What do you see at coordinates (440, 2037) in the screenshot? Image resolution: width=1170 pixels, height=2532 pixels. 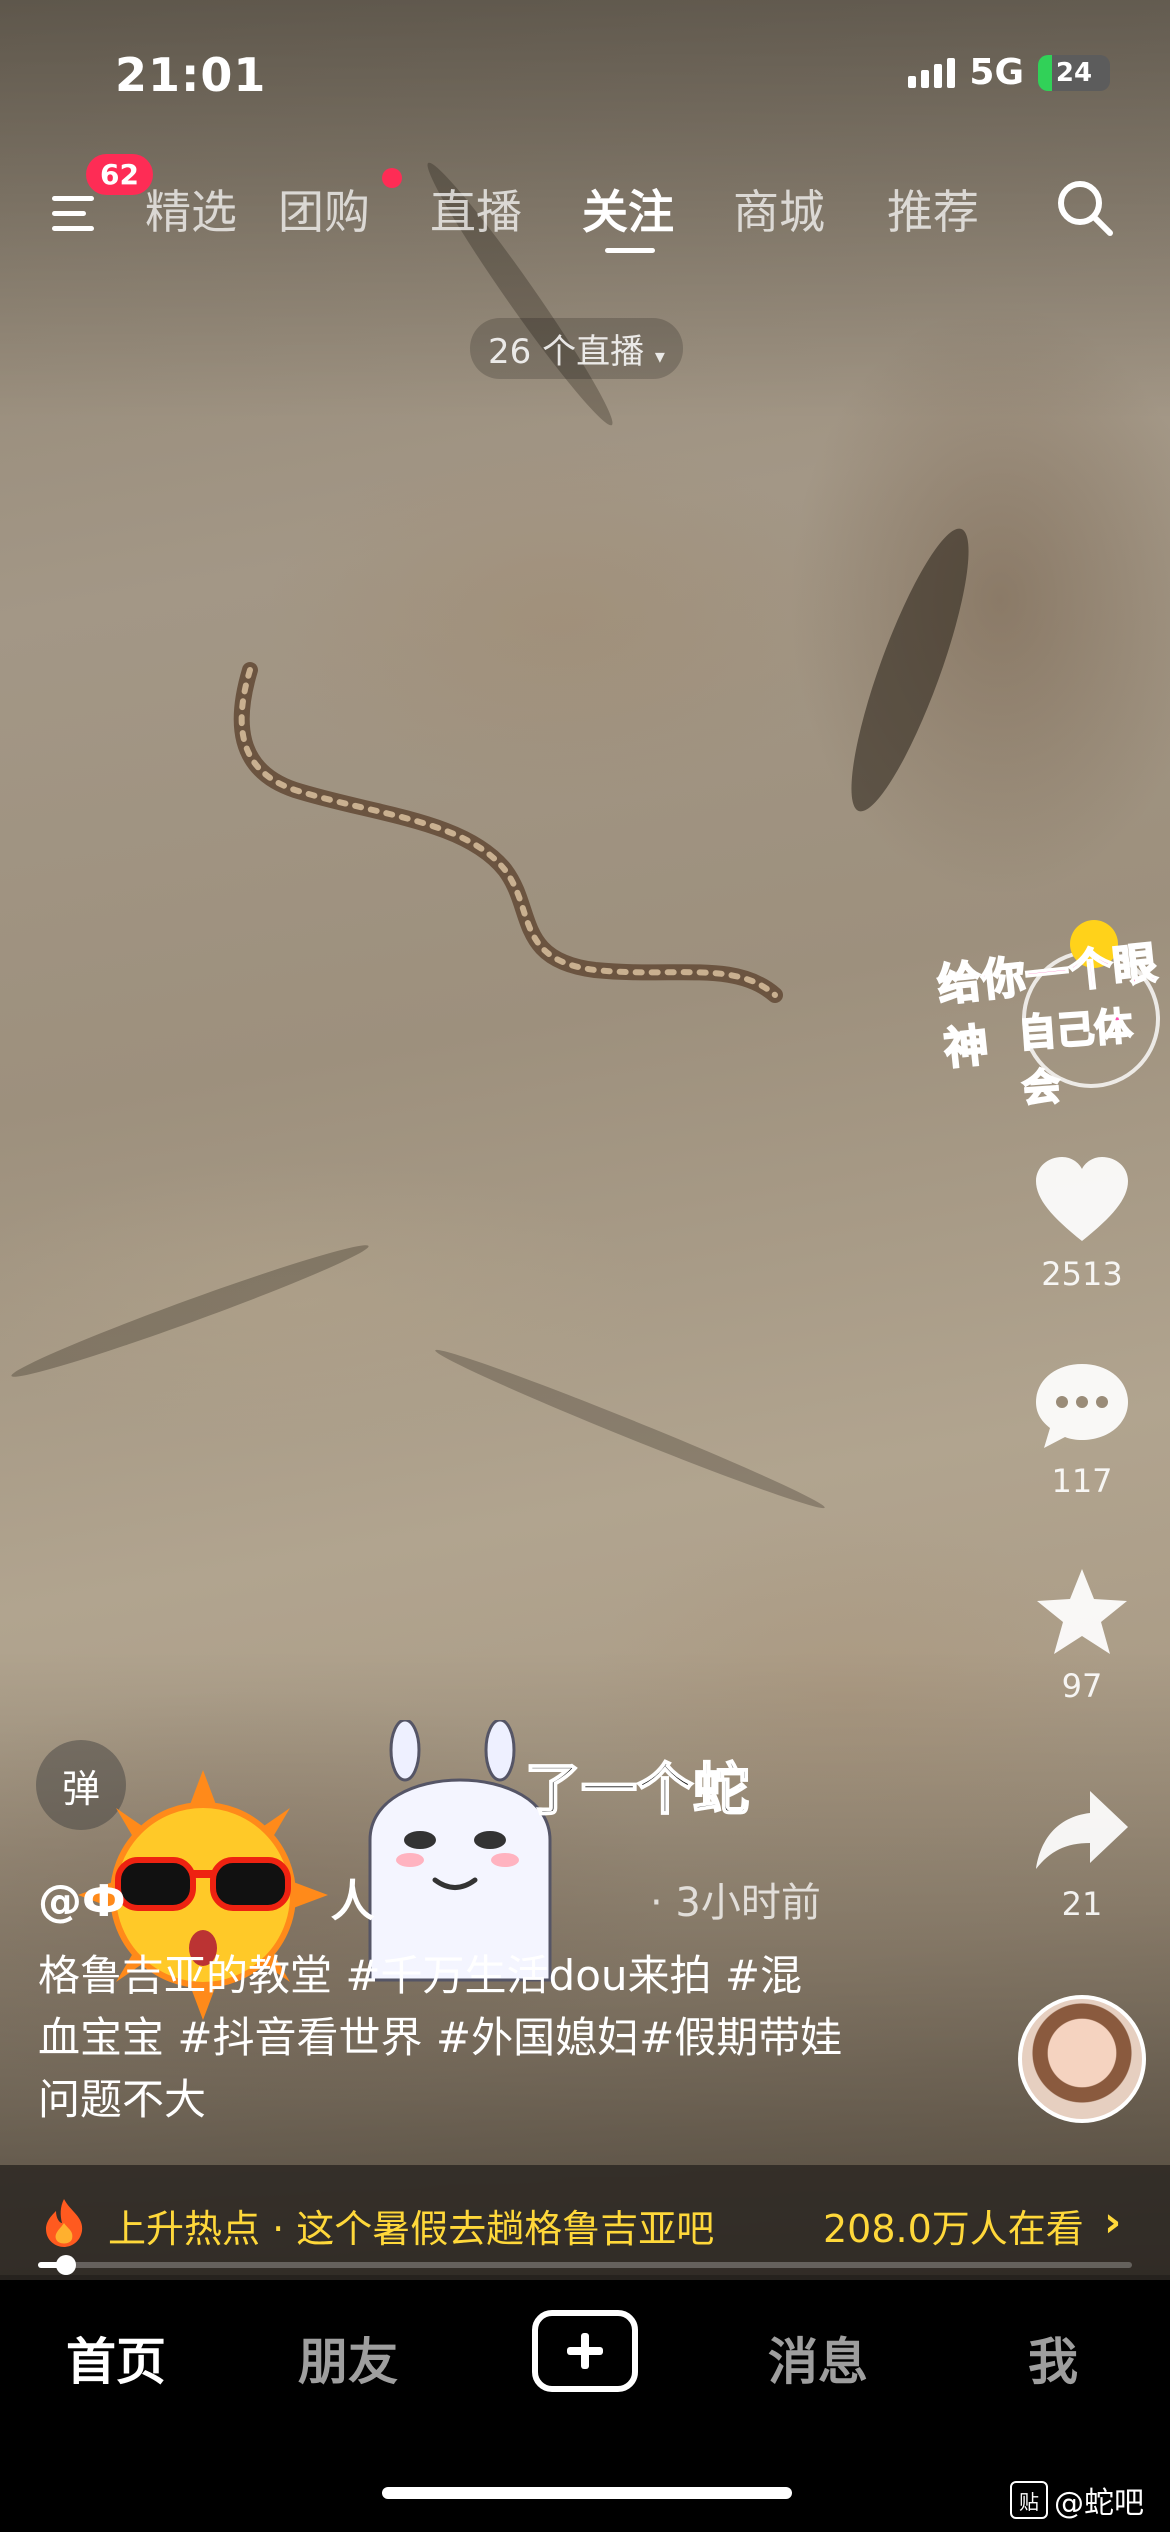 I see `description-line: 血宝宝 #抖音看世界 #外国媳妇#假期带娃` at bounding box center [440, 2037].